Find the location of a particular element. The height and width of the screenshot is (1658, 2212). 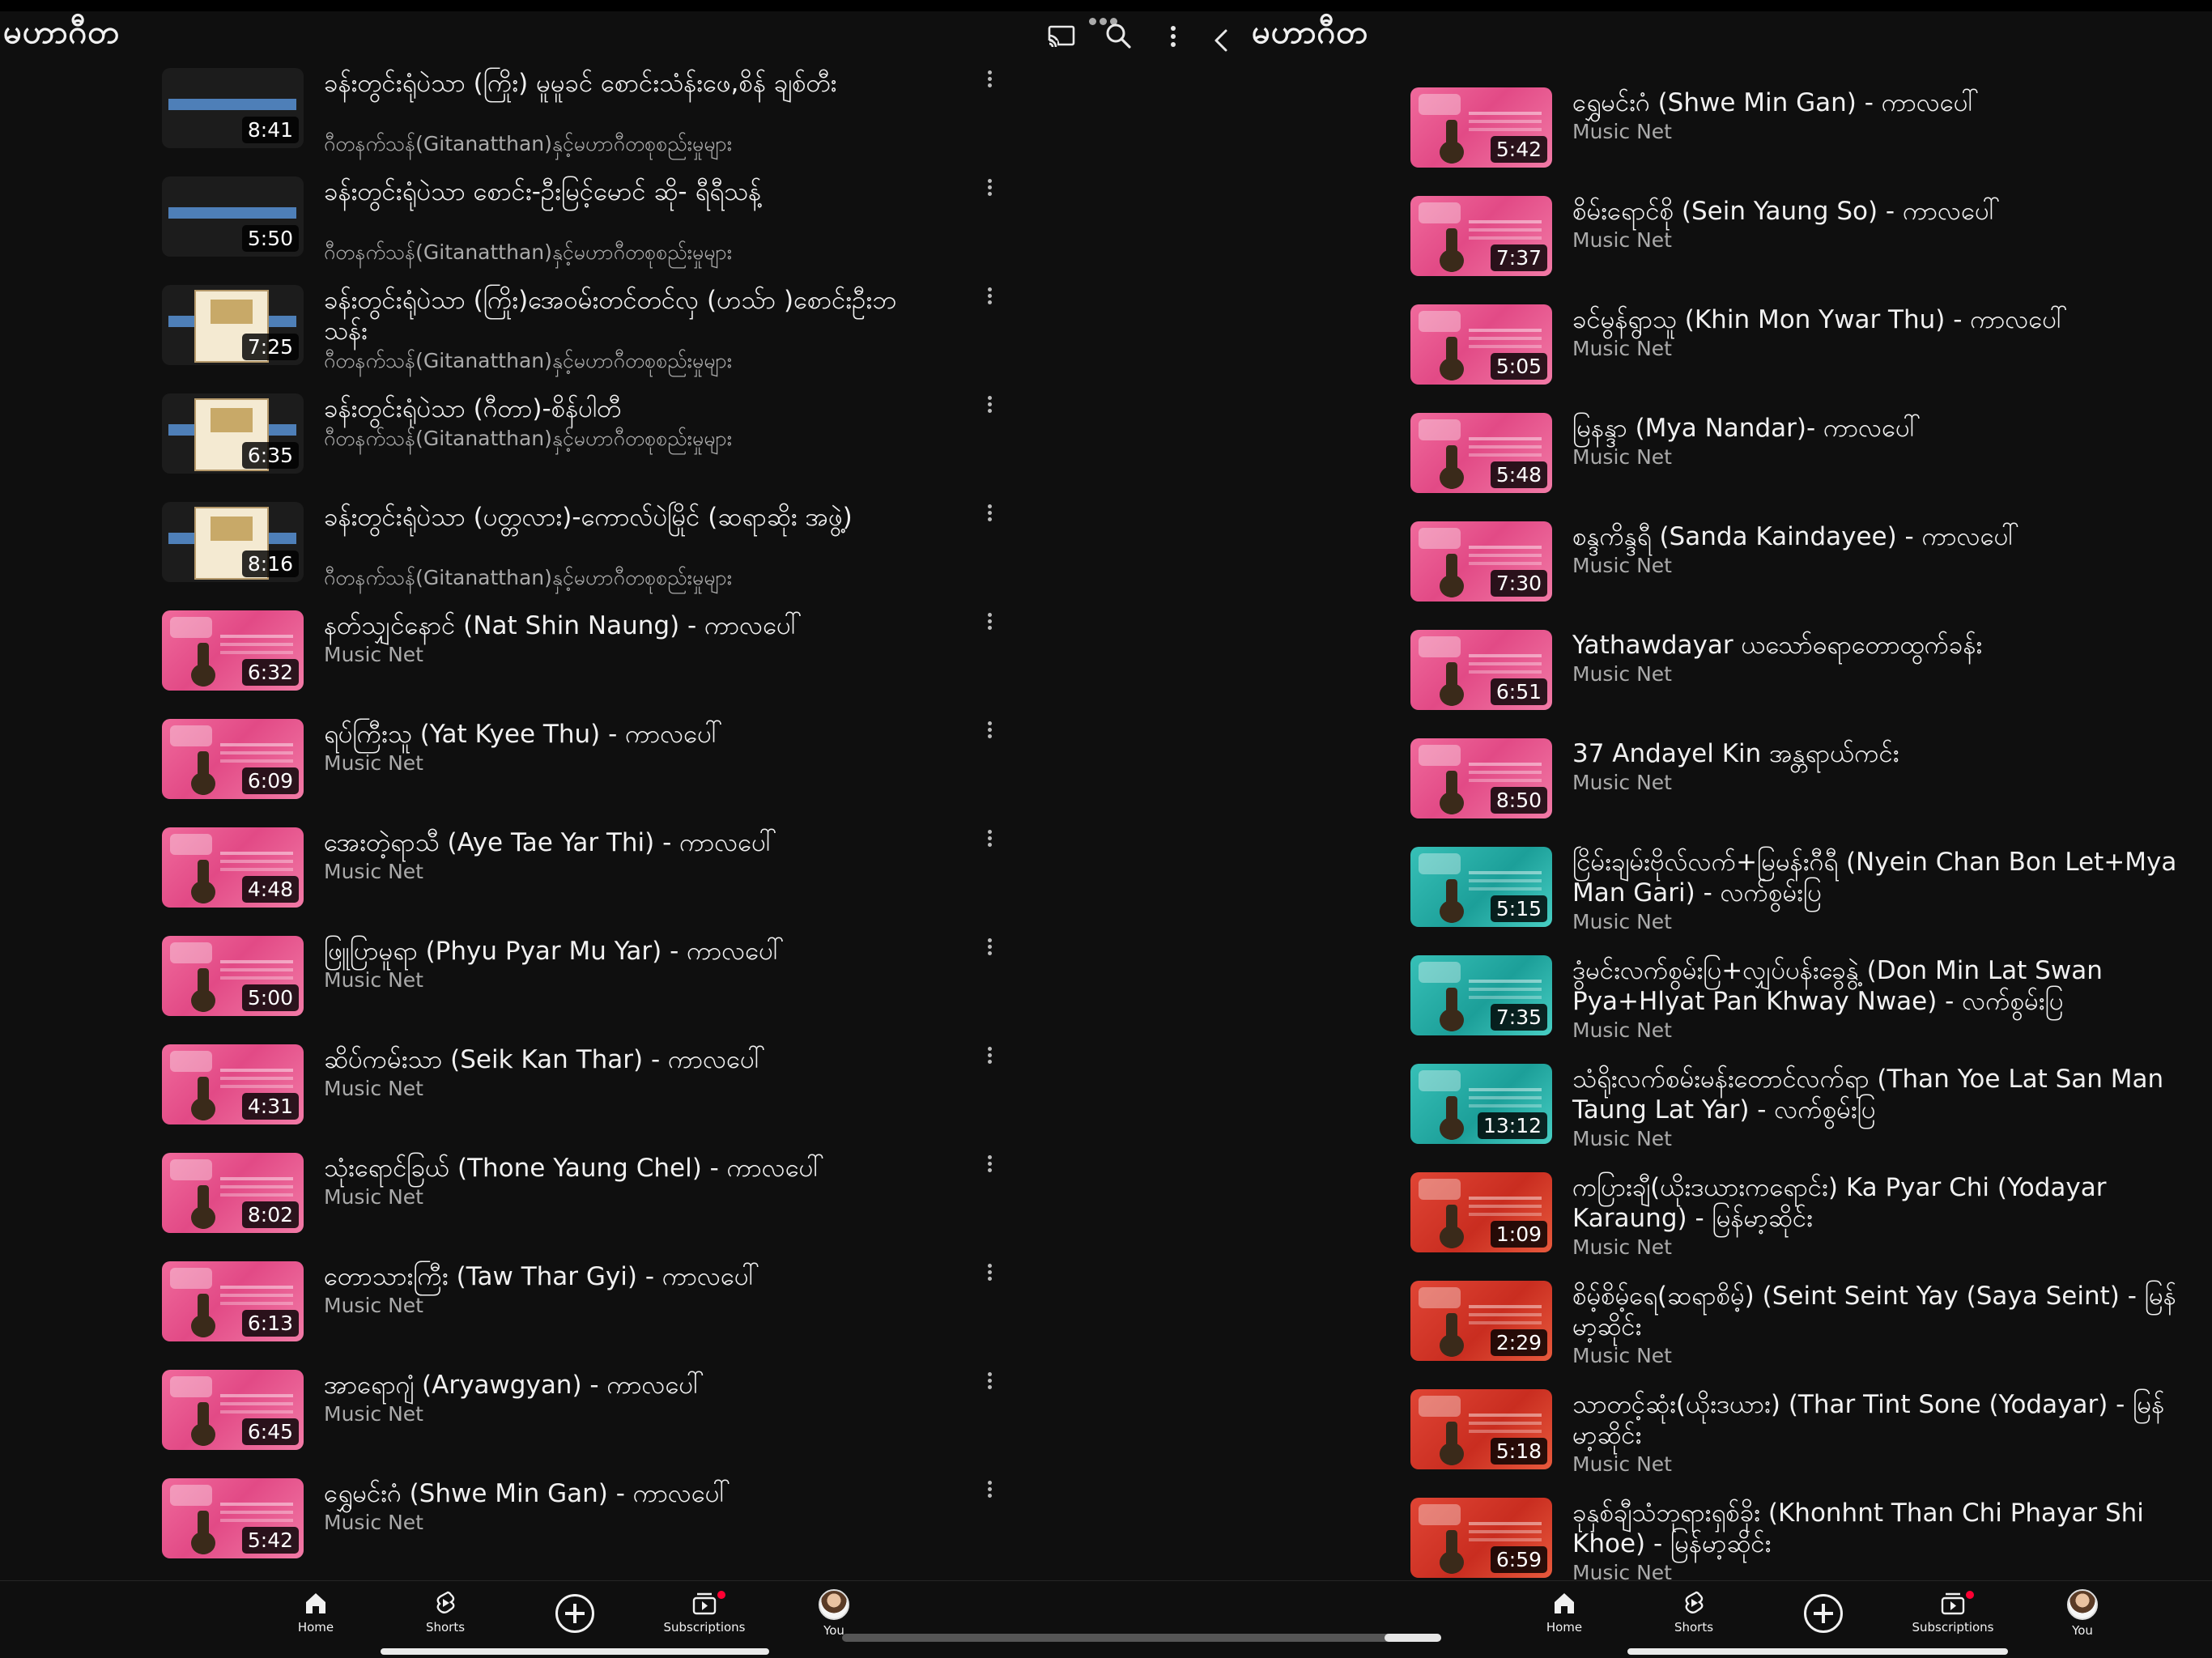

nav-shorts: Shorts is located at coordinates (1694, 1612).